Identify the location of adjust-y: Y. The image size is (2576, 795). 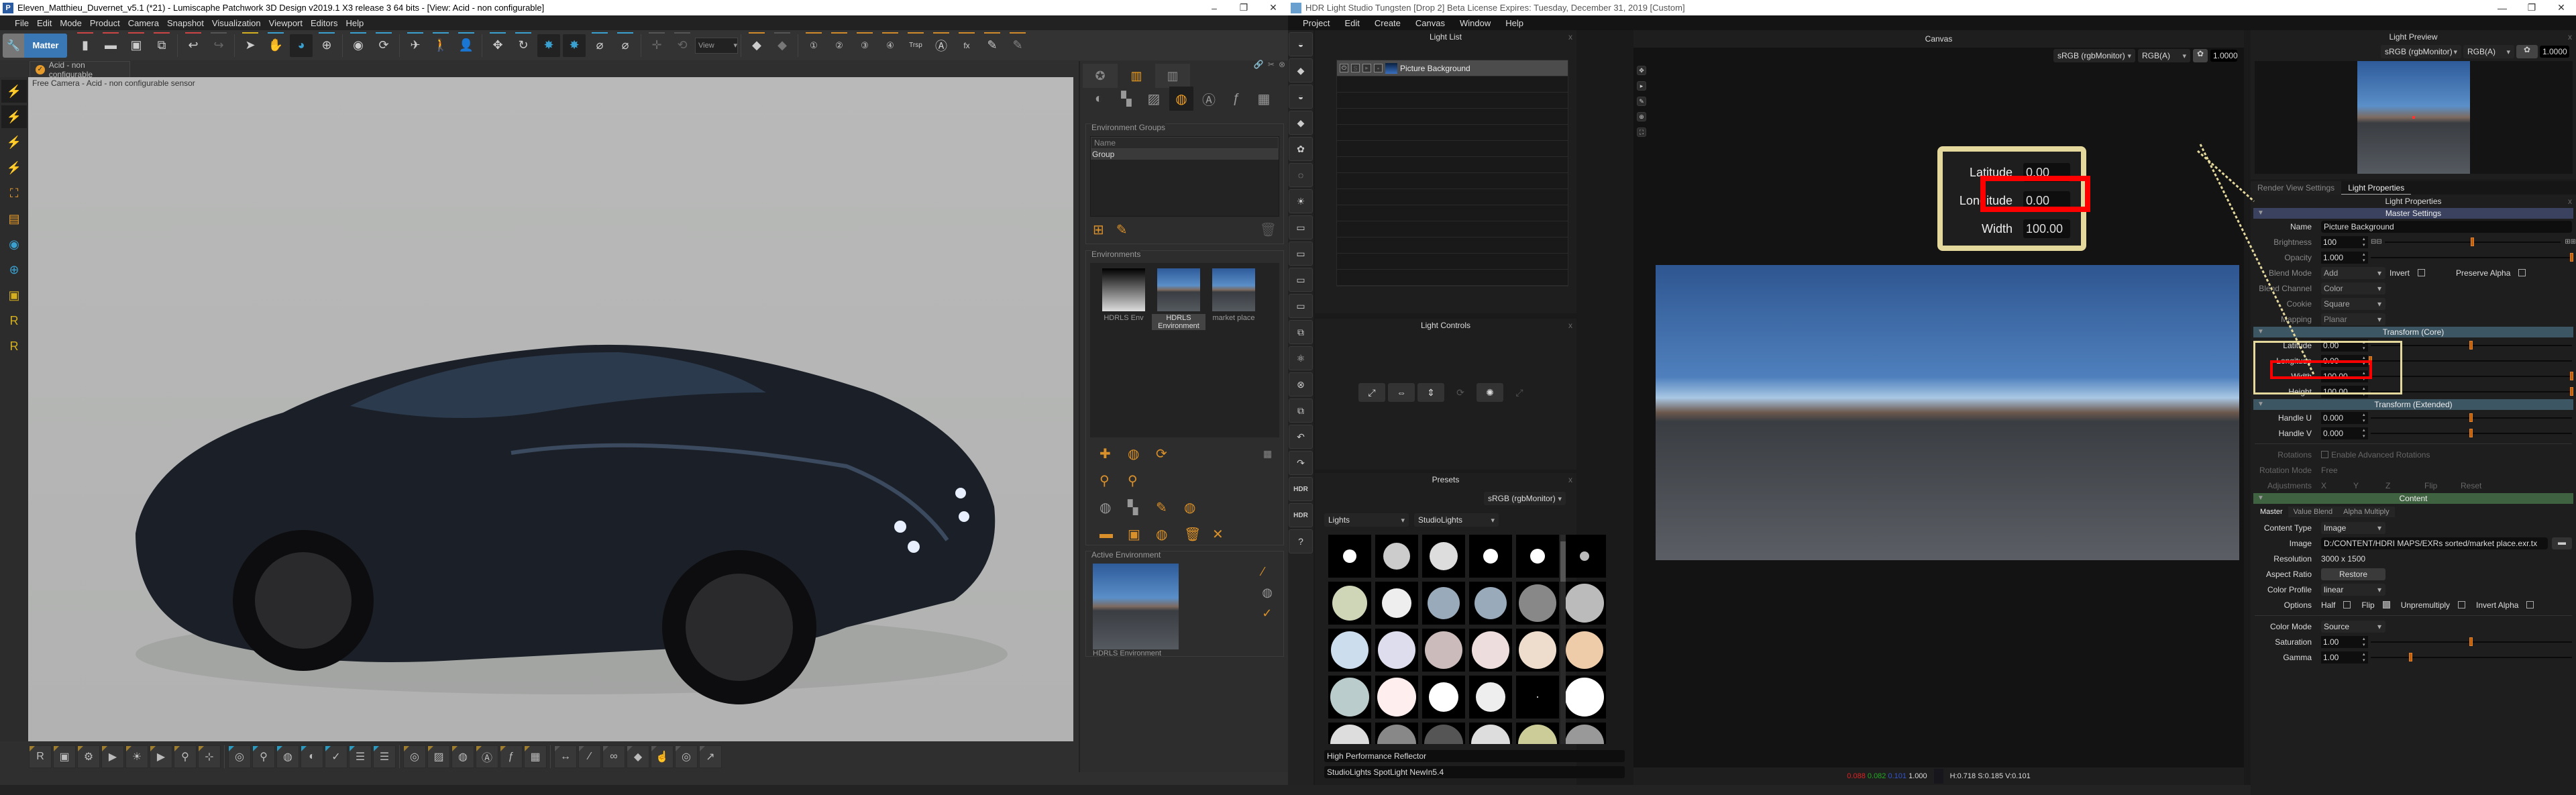
(2369, 485).